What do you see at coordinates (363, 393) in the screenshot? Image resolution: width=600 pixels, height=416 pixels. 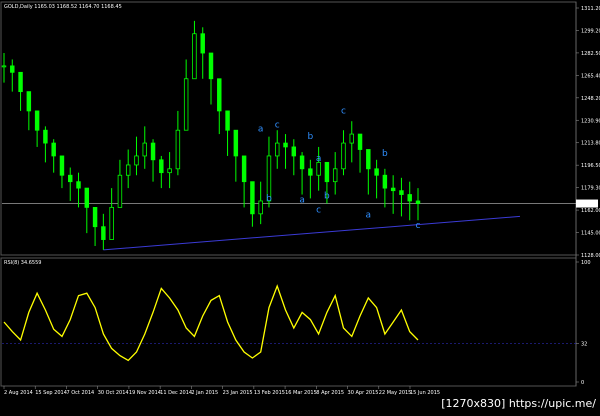 I see `date-tick-label: 30 Apr 2015` at bounding box center [363, 393].